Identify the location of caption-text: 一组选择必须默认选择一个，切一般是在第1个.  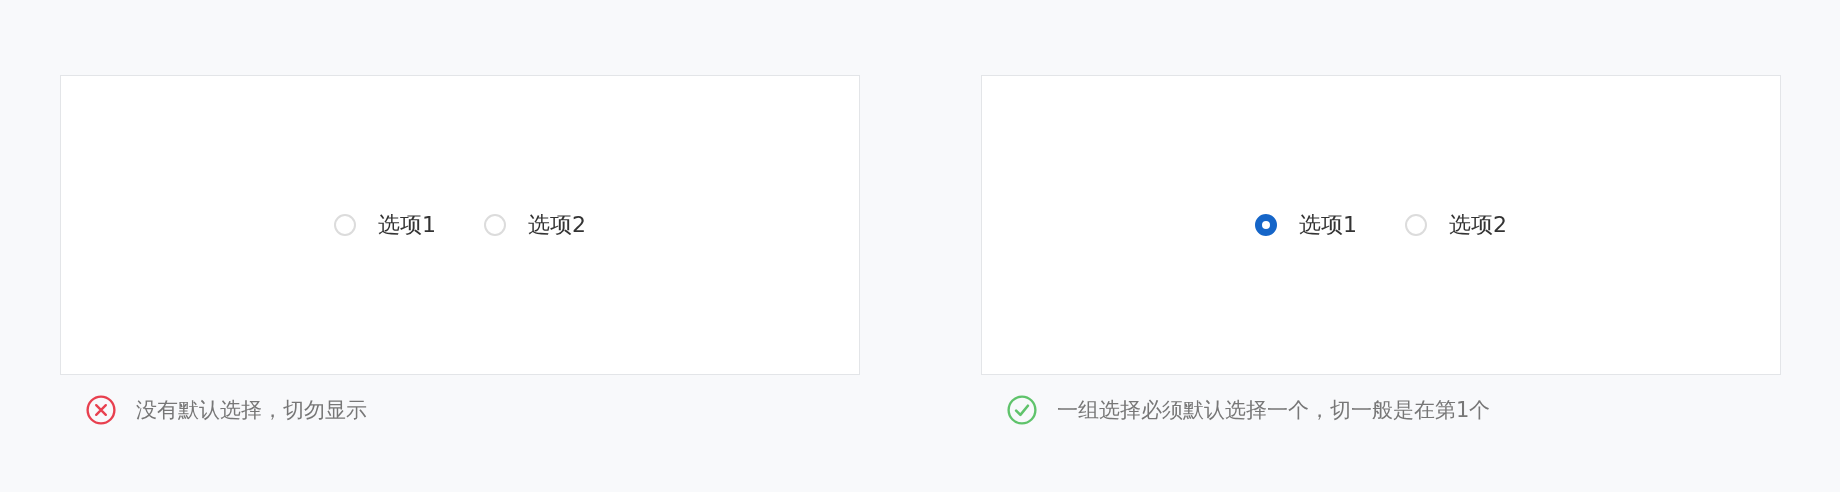
(1274, 410).